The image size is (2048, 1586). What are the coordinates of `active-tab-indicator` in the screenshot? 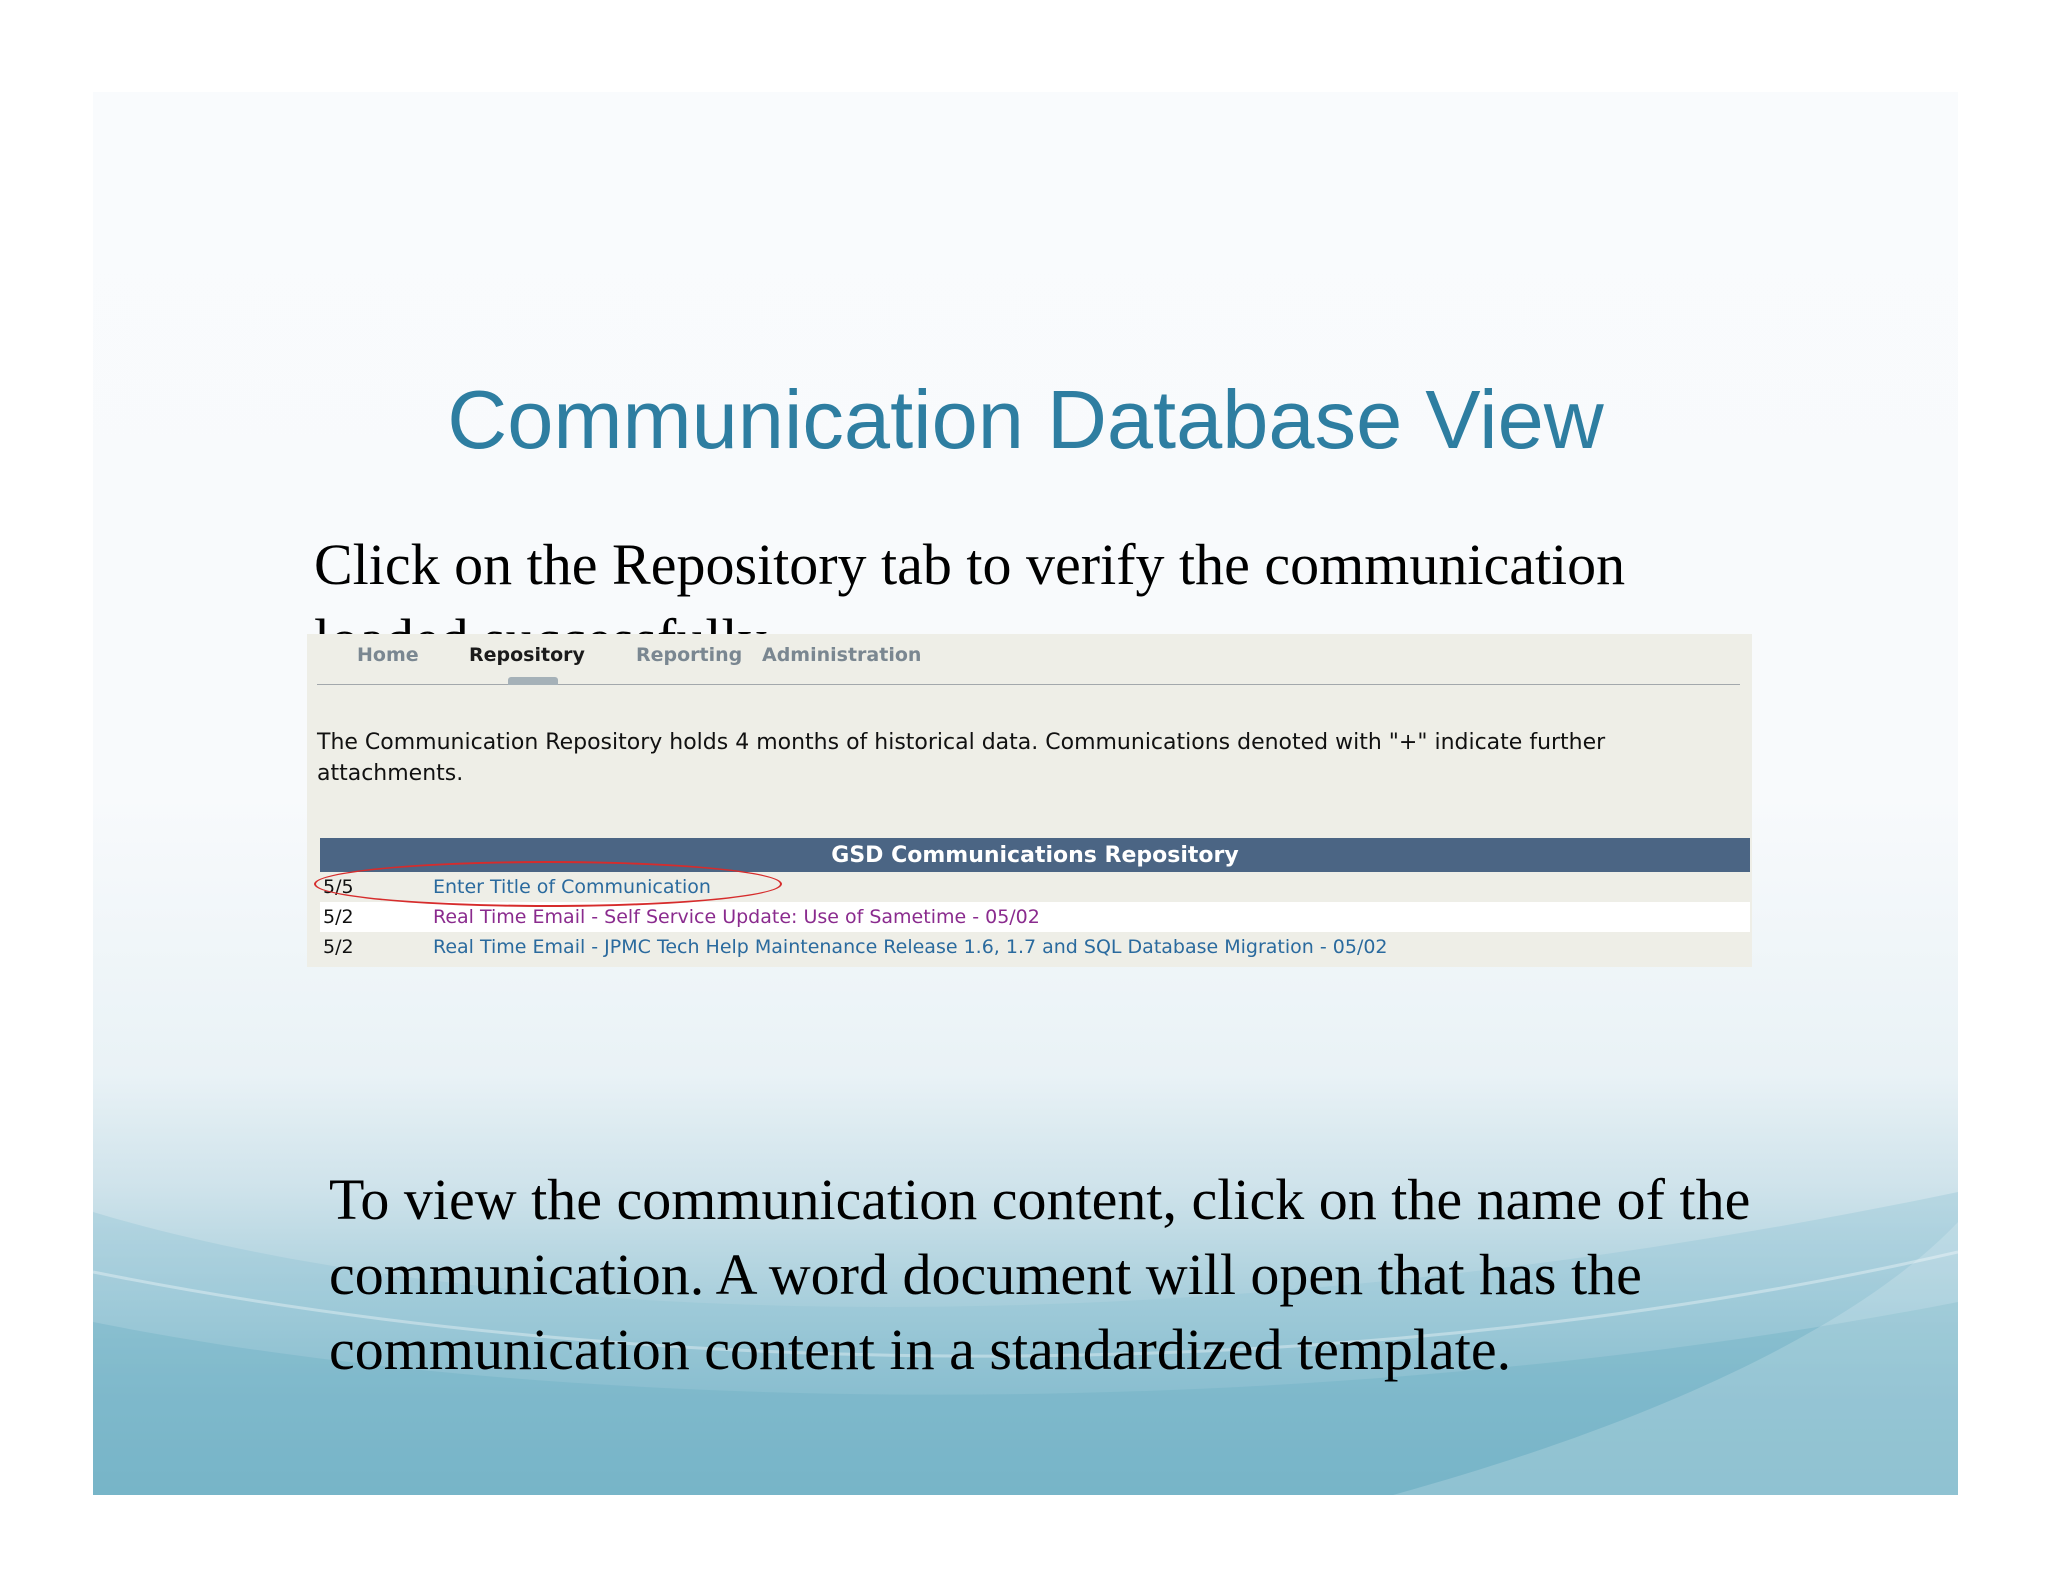 It's located at (533, 681).